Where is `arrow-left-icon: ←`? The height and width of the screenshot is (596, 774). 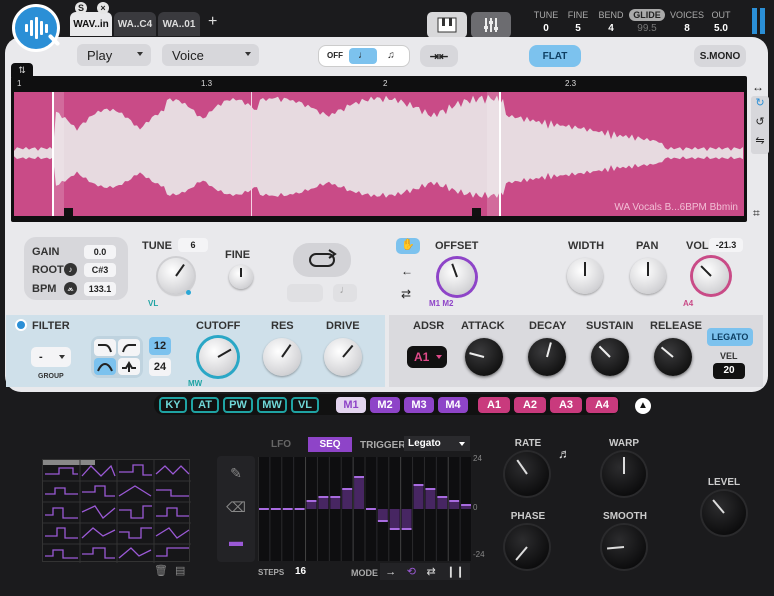
arrow-left-icon: ← is located at coordinates (407, 271).